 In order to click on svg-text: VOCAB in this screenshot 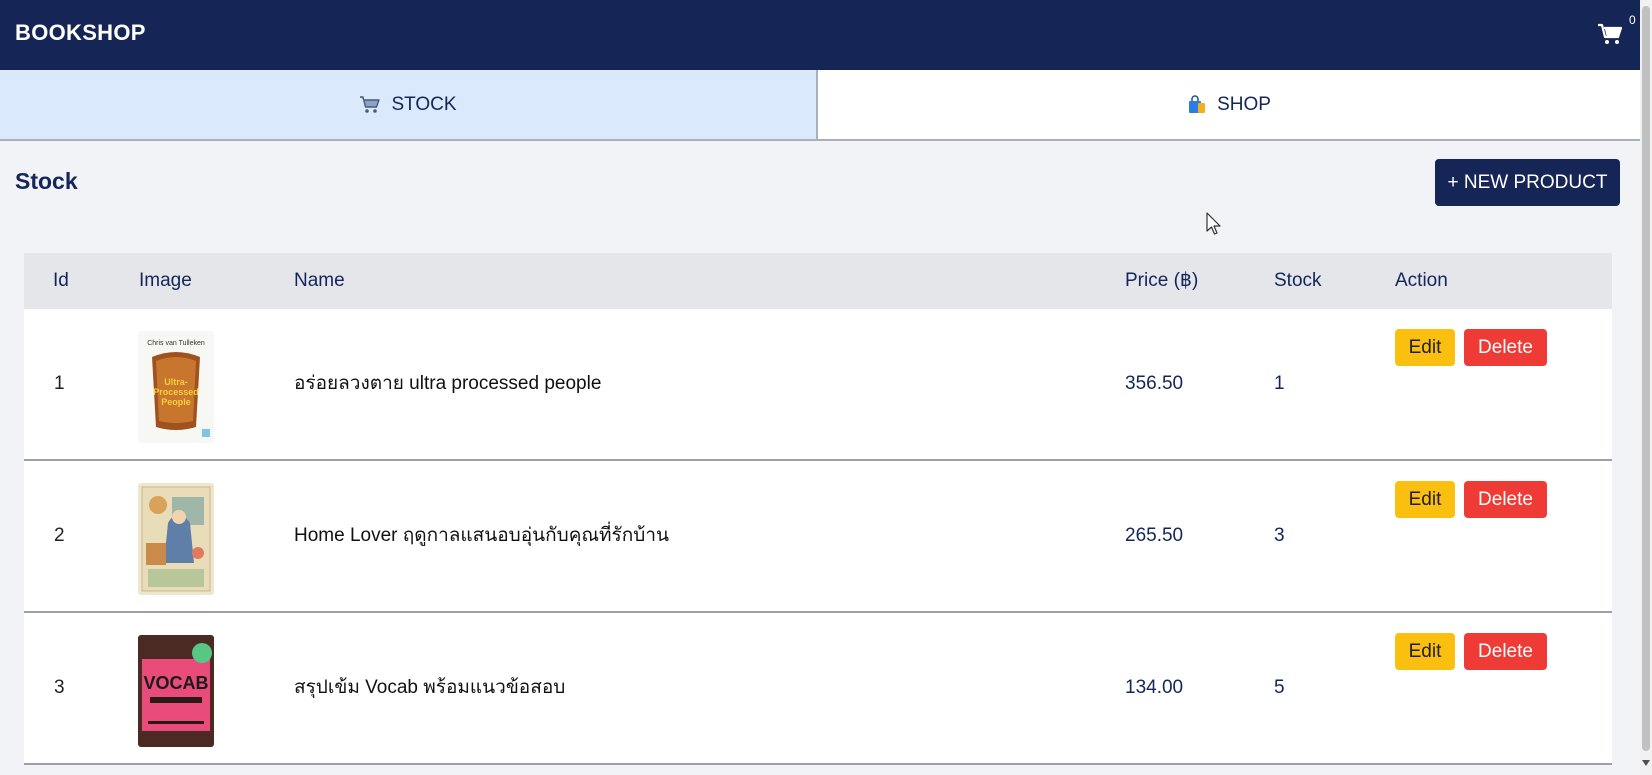, I will do `click(175, 683)`.